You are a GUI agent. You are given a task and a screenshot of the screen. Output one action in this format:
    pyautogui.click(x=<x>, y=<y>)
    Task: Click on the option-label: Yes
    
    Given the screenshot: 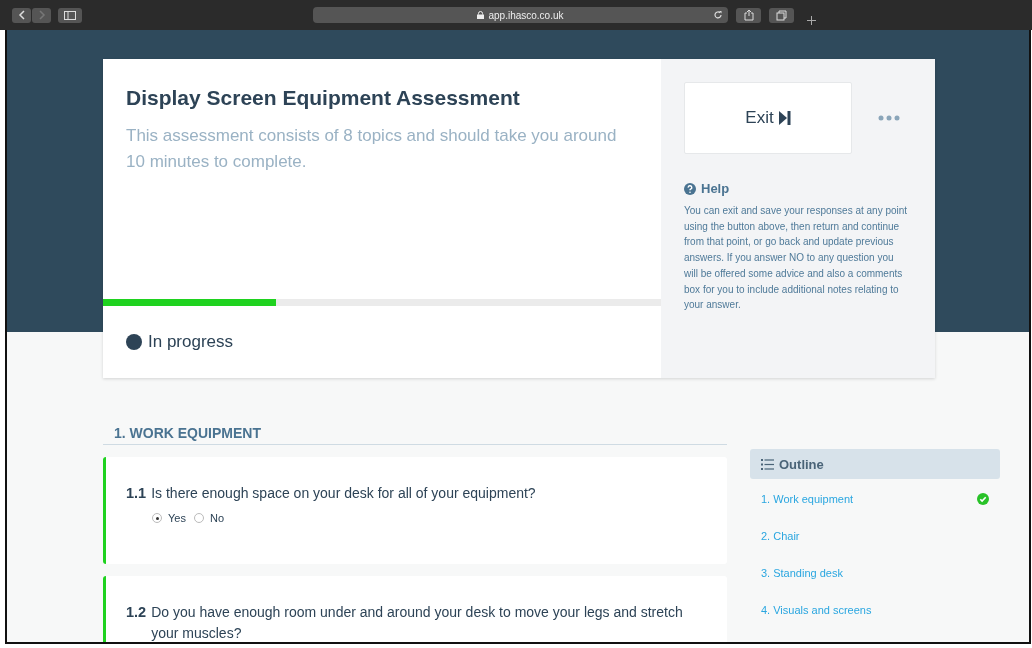 What is the action you would take?
    pyautogui.click(x=177, y=518)
    